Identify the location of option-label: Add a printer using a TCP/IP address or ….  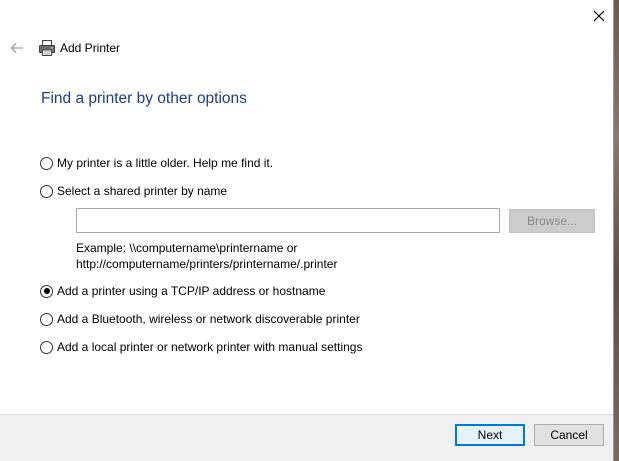
(191, 291).